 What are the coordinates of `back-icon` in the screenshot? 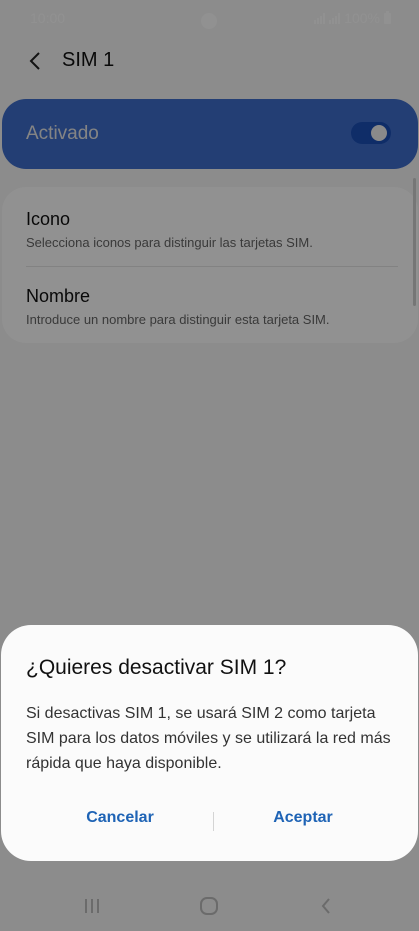 It's located at (325, 906).